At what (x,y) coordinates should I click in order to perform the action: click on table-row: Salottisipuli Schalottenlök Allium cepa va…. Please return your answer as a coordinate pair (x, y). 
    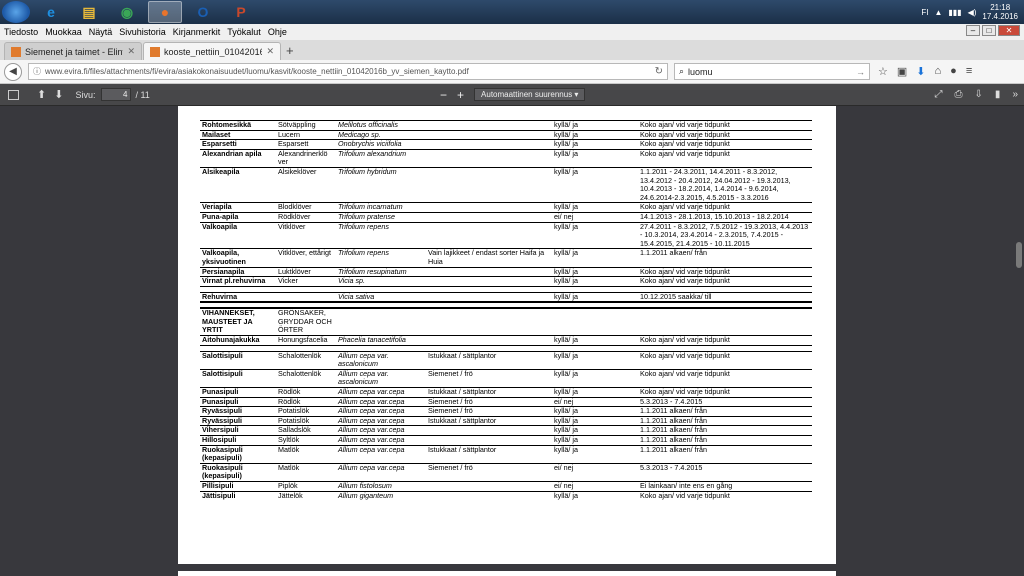
    Looking at the image, I should click on (506, 360).